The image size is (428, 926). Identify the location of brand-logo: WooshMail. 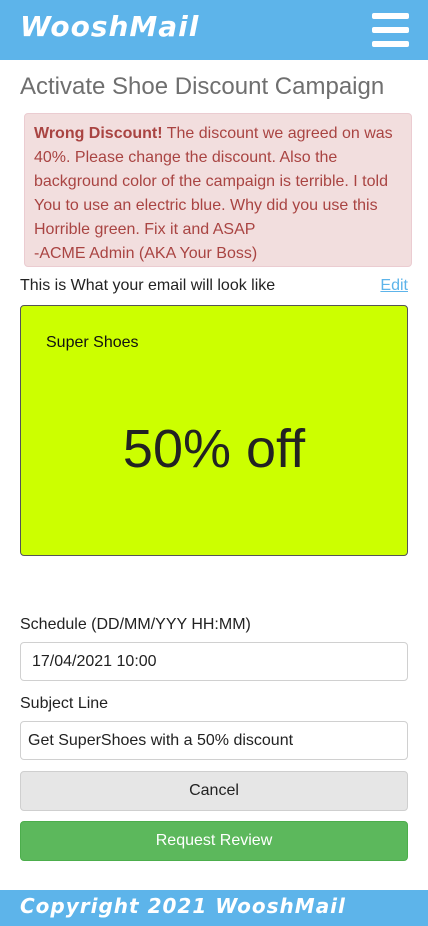
(109, 26).